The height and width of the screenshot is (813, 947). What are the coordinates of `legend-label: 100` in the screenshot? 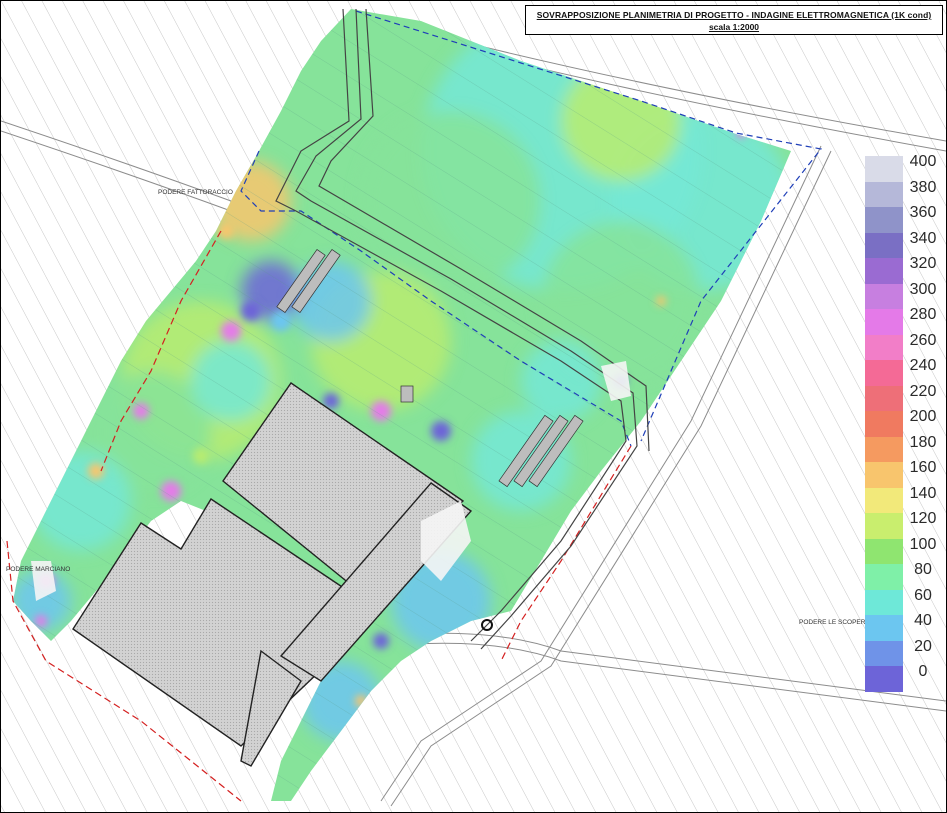 It's located at (923, 544).